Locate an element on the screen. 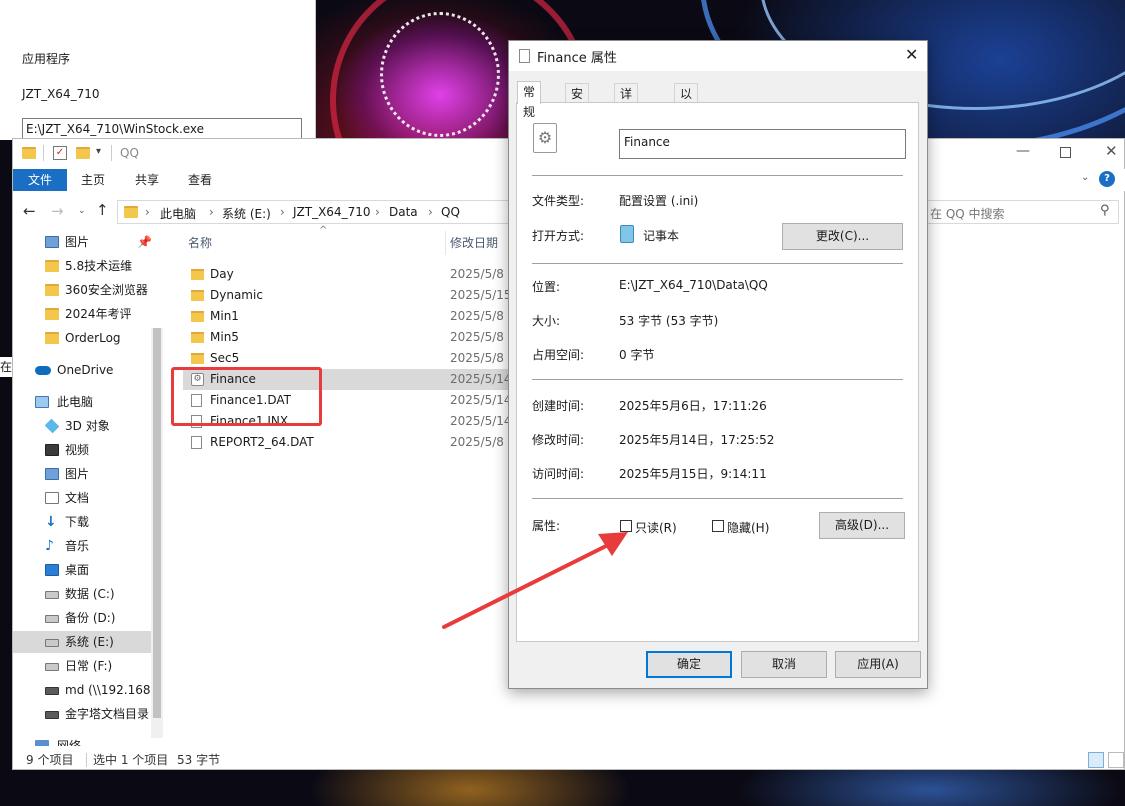 This screenshot has width=1125, height=806. nav-item-3d: 3D 对象 is located at coordinates (88, 426).